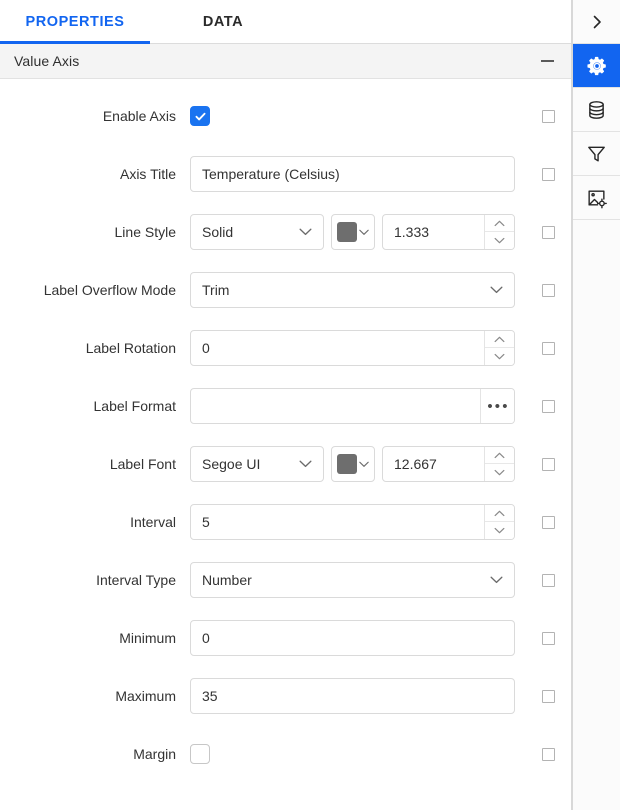 This screenshot has height=810, width=620. Describe the element at coordinates (548, 522) in the screenshot. I see `bind-checkbox-interval` at that location.